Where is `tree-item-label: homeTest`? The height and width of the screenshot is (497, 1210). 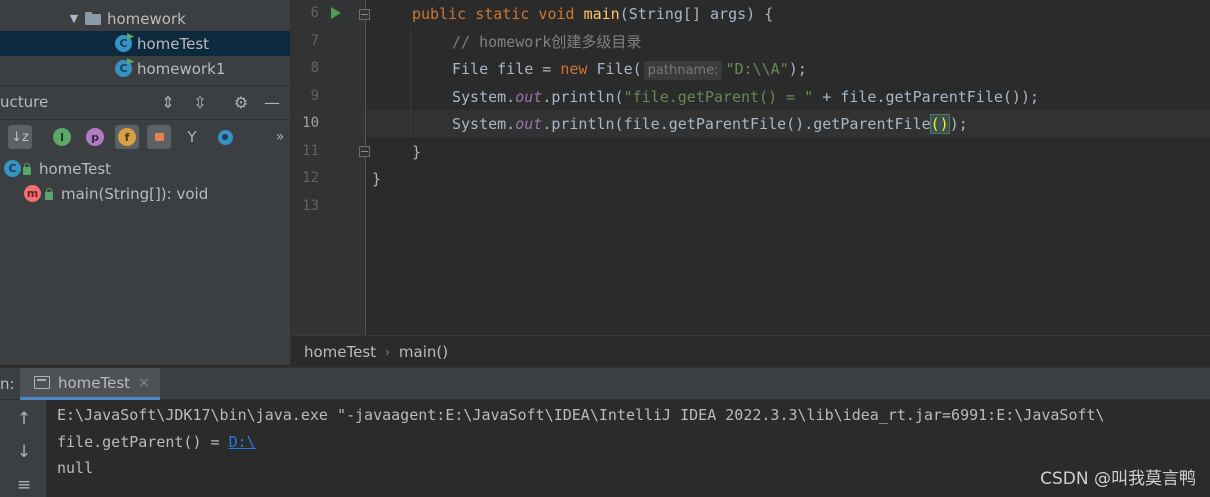
tree-item-label: homeTest is located at coordinates (173, 43).